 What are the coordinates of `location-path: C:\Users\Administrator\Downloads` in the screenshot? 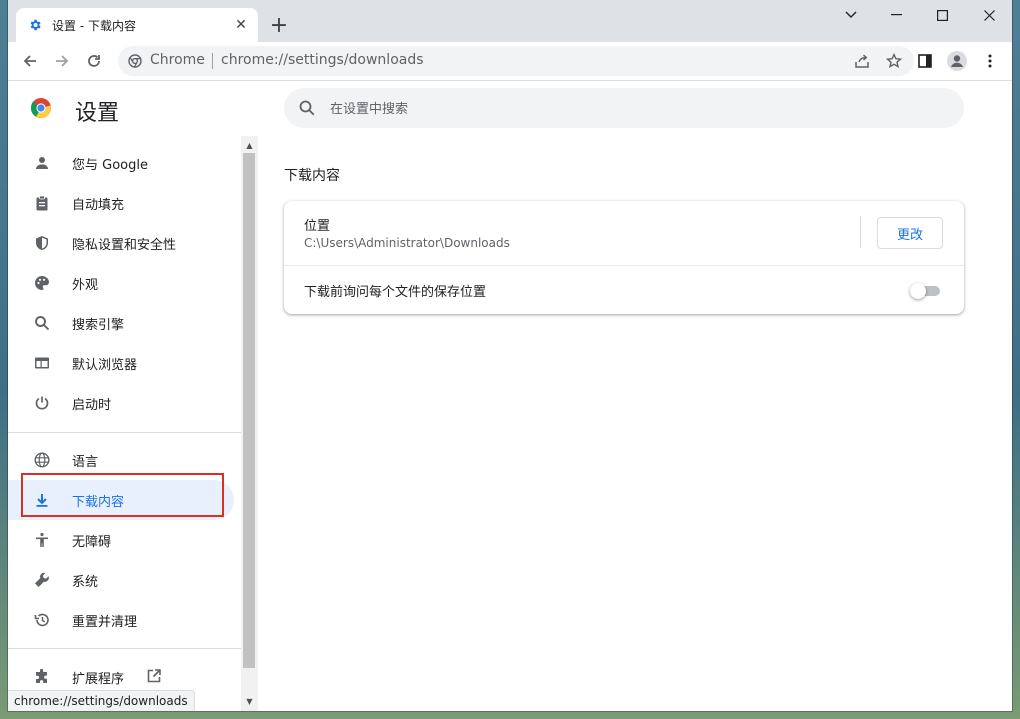 It's located at (407, 243).